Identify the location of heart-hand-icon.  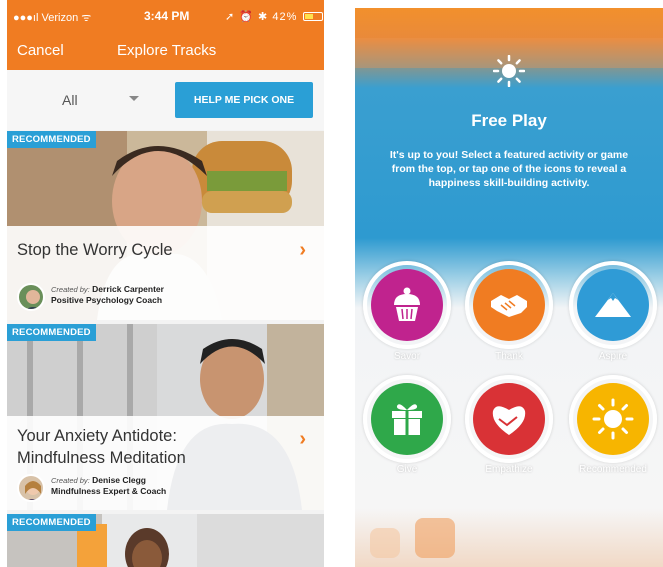
(509, 420).